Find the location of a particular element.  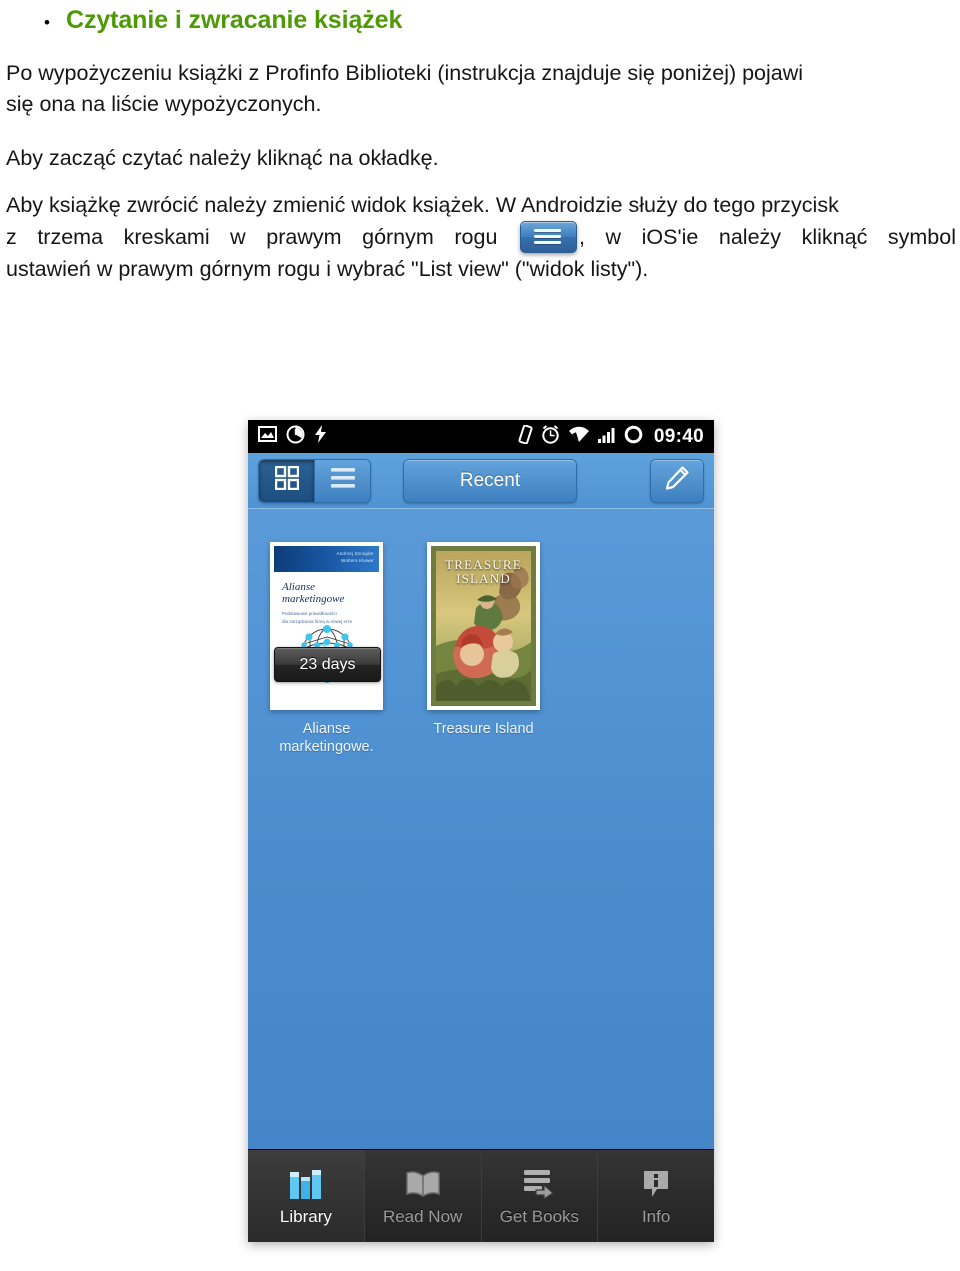

vibrate-icon is located at coordinates (525, 436).